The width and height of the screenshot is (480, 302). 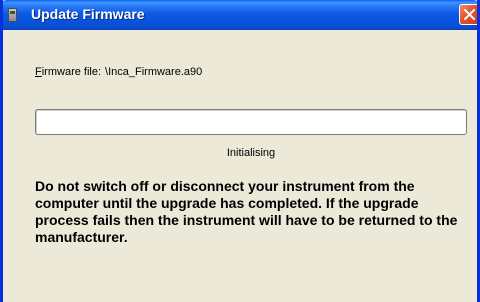 I want to click on firmware-file-row: Firmware file: \Inca_Firmware.a90, so click(x=118, y=72).